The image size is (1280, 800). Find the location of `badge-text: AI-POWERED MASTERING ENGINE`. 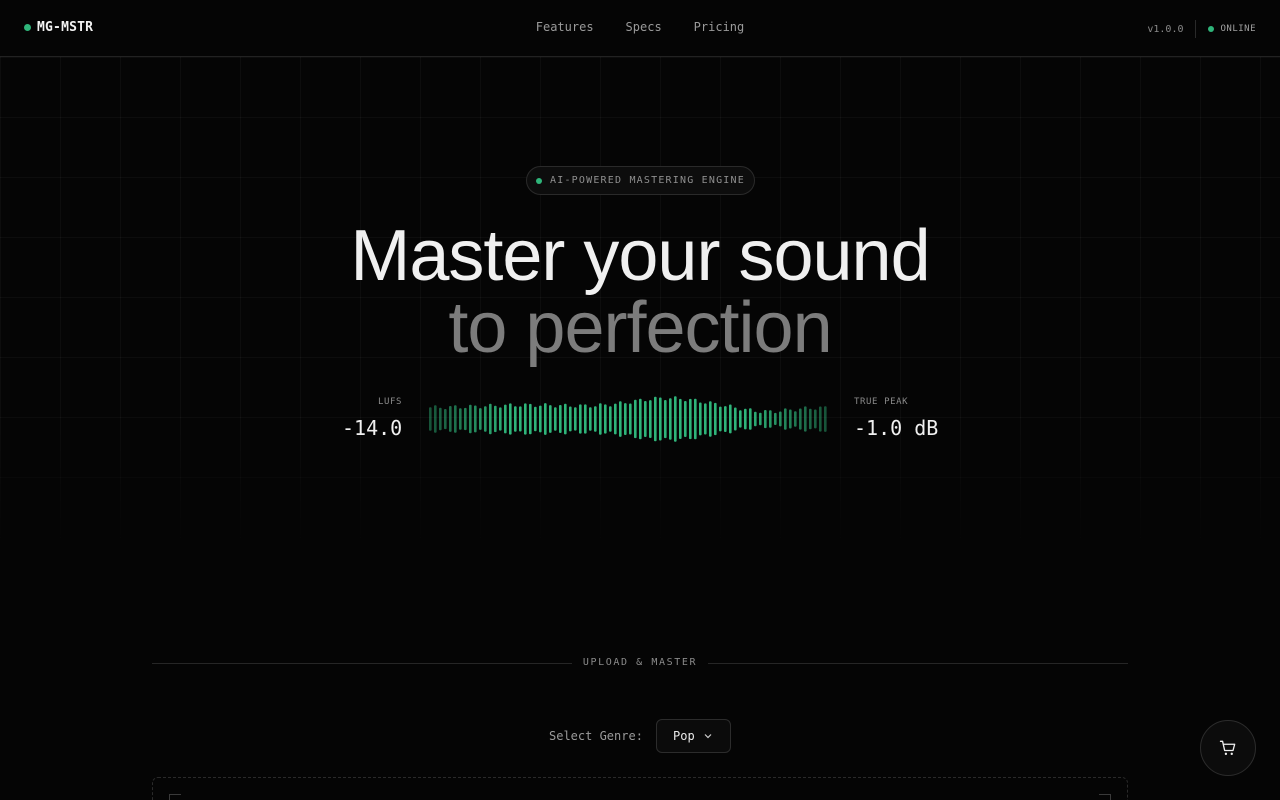

badge-text: AI-POWERED MASTERING ENGINE is located at coordinates (647, 180).